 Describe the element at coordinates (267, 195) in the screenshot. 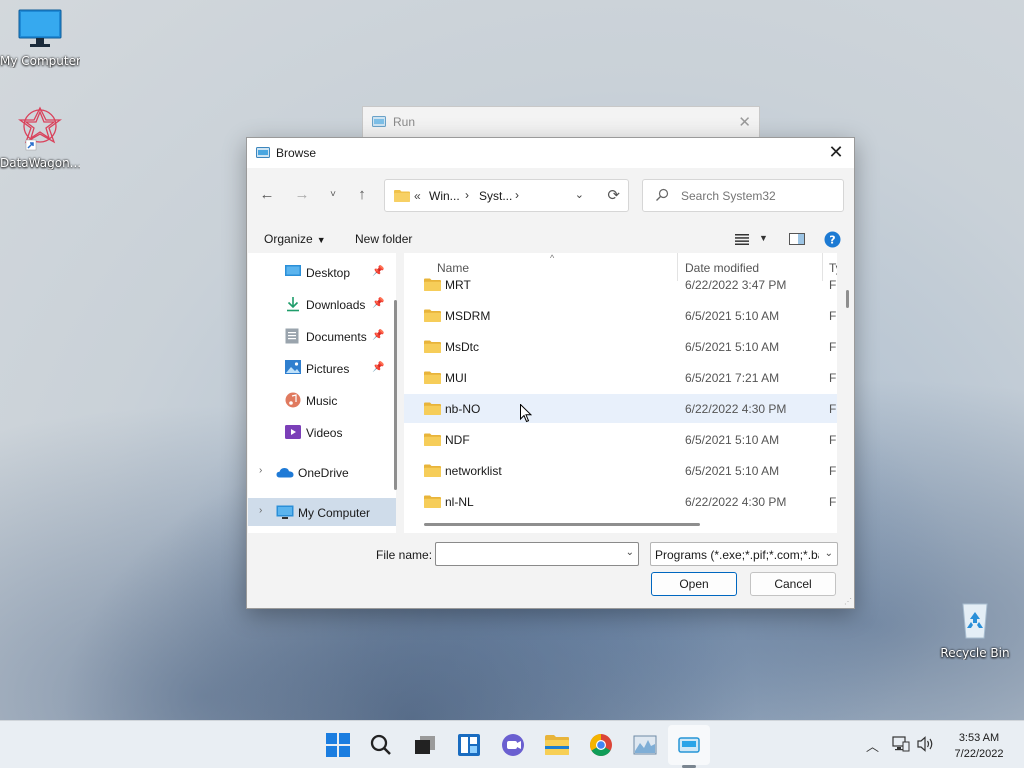

I see `back-button: ←` at that location.